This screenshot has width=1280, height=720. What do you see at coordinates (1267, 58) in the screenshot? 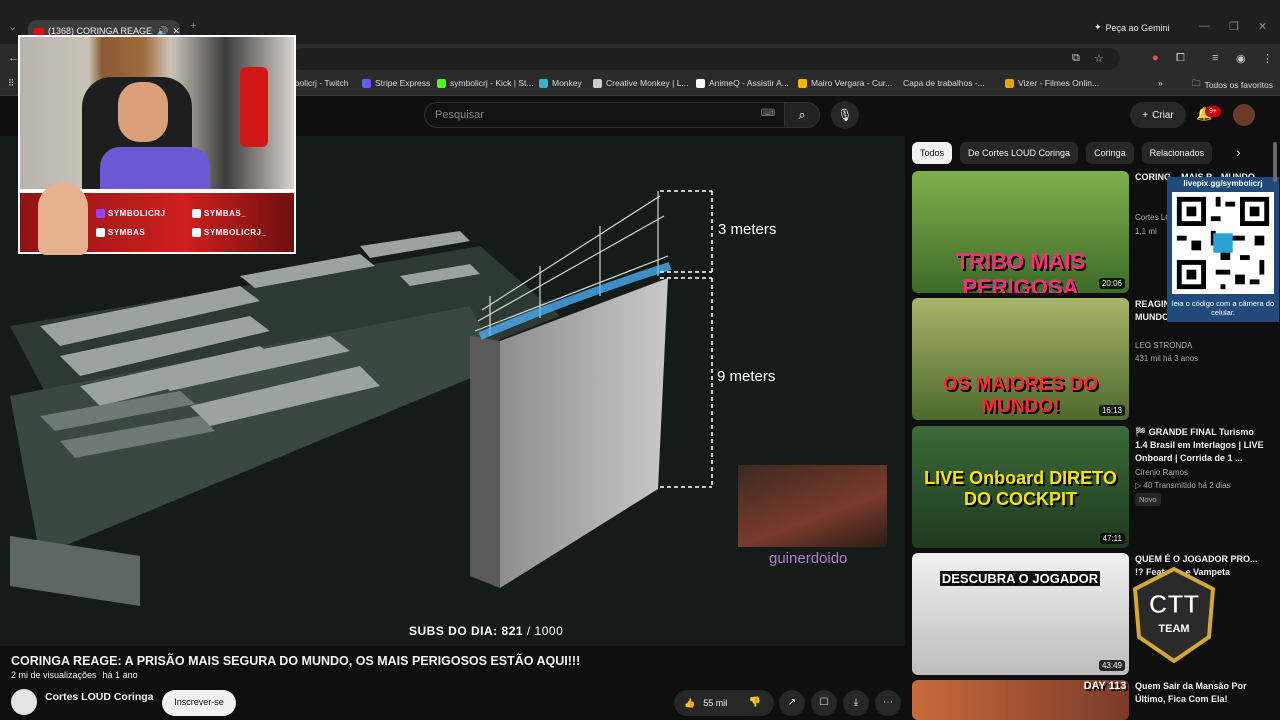
I see `menu-kebab-icon: ⋮` at bounding box center [1267, 58].